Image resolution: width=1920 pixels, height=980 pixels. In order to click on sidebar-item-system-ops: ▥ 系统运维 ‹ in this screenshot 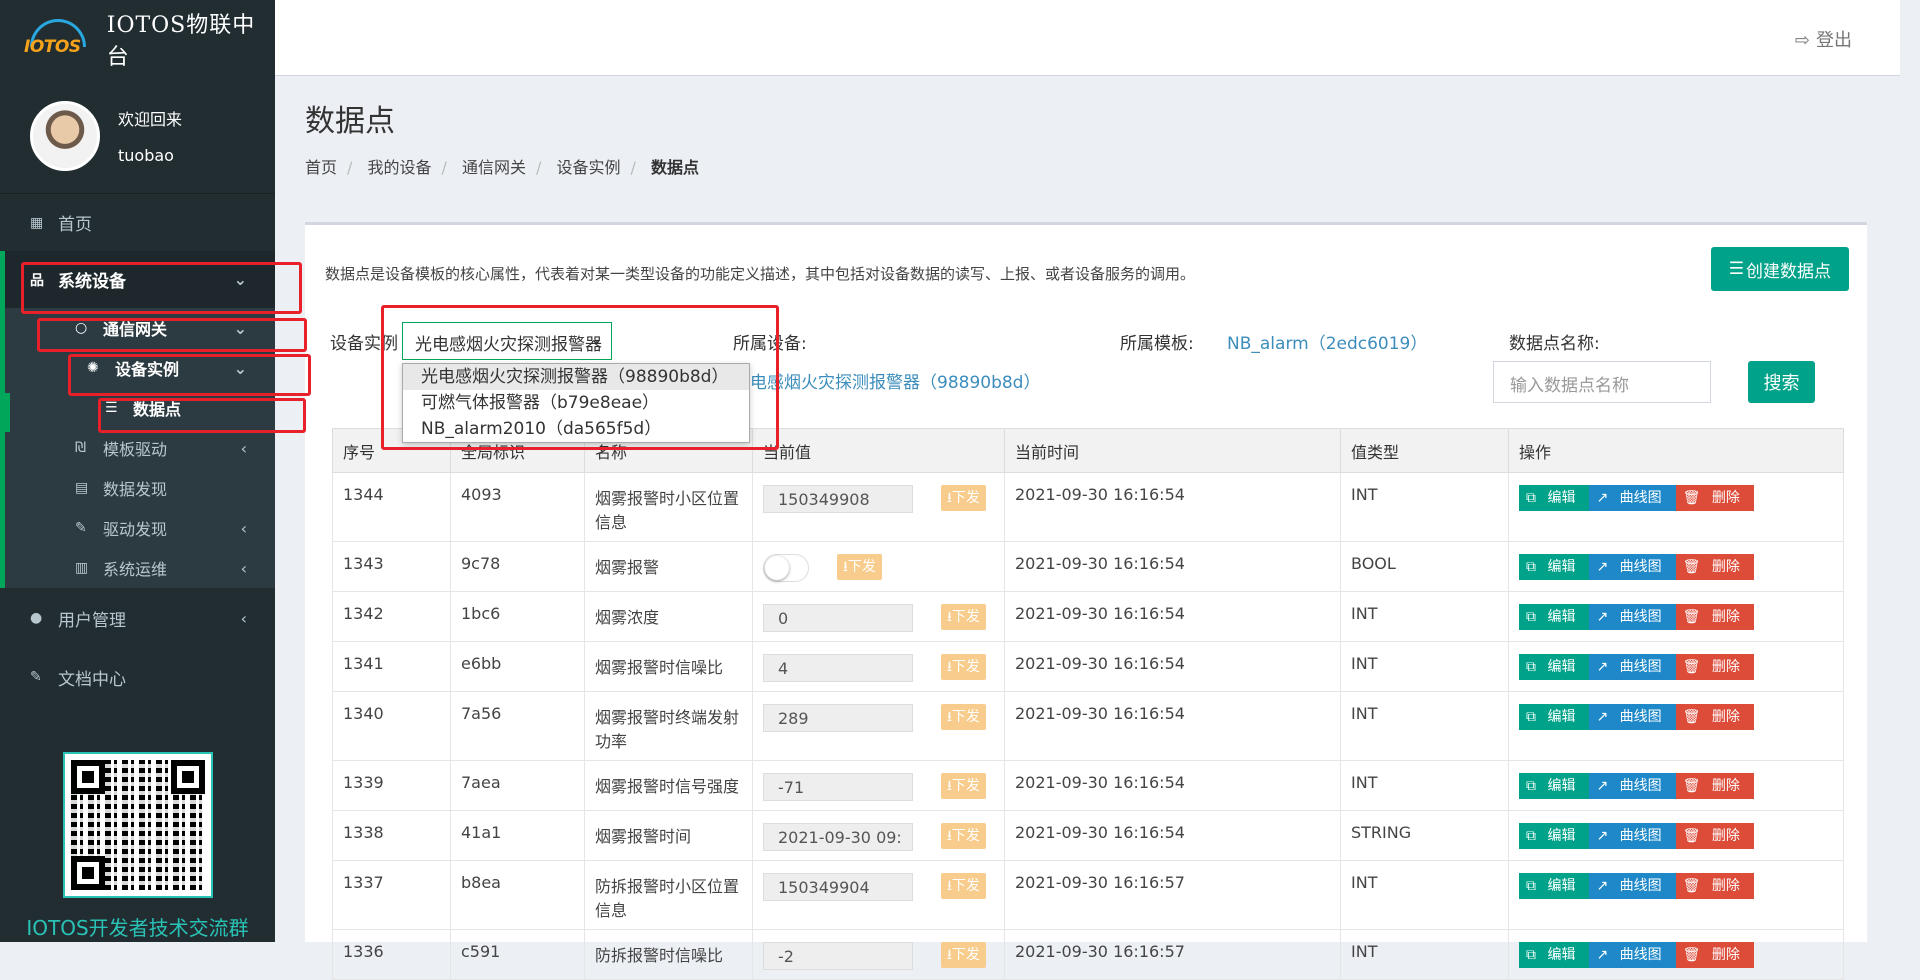, I will do `click(140, 568)`.